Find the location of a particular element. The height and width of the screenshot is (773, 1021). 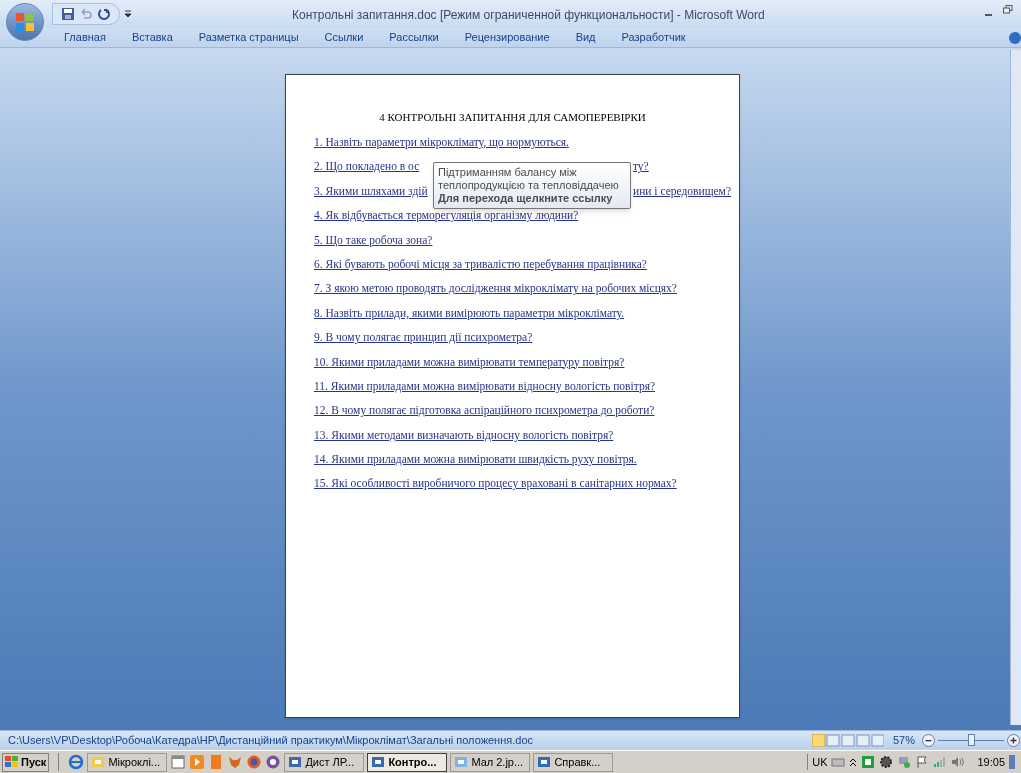

zoom-slider-thumb is located at coordinates (971, 740).